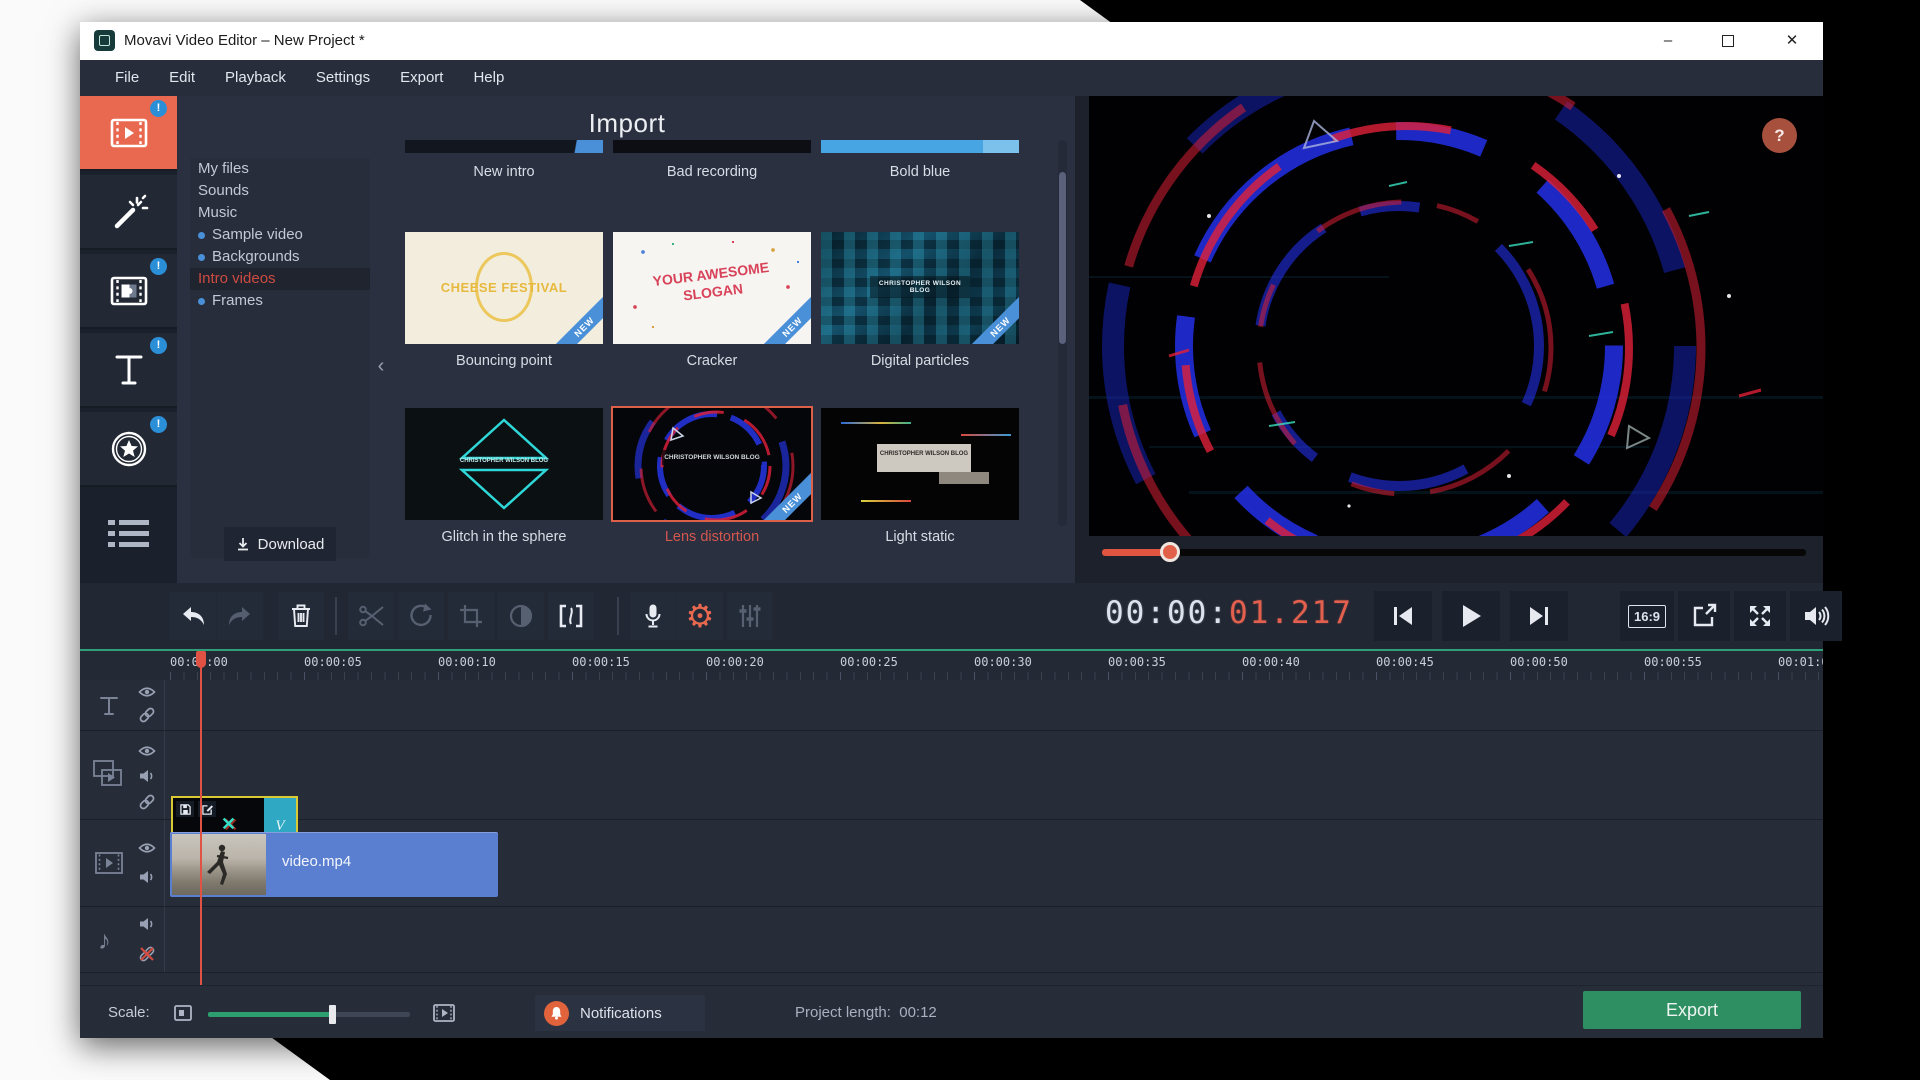  I want to click on titlebar: Movavi Video Editor – New Project * – ✕, so click(951, 41).